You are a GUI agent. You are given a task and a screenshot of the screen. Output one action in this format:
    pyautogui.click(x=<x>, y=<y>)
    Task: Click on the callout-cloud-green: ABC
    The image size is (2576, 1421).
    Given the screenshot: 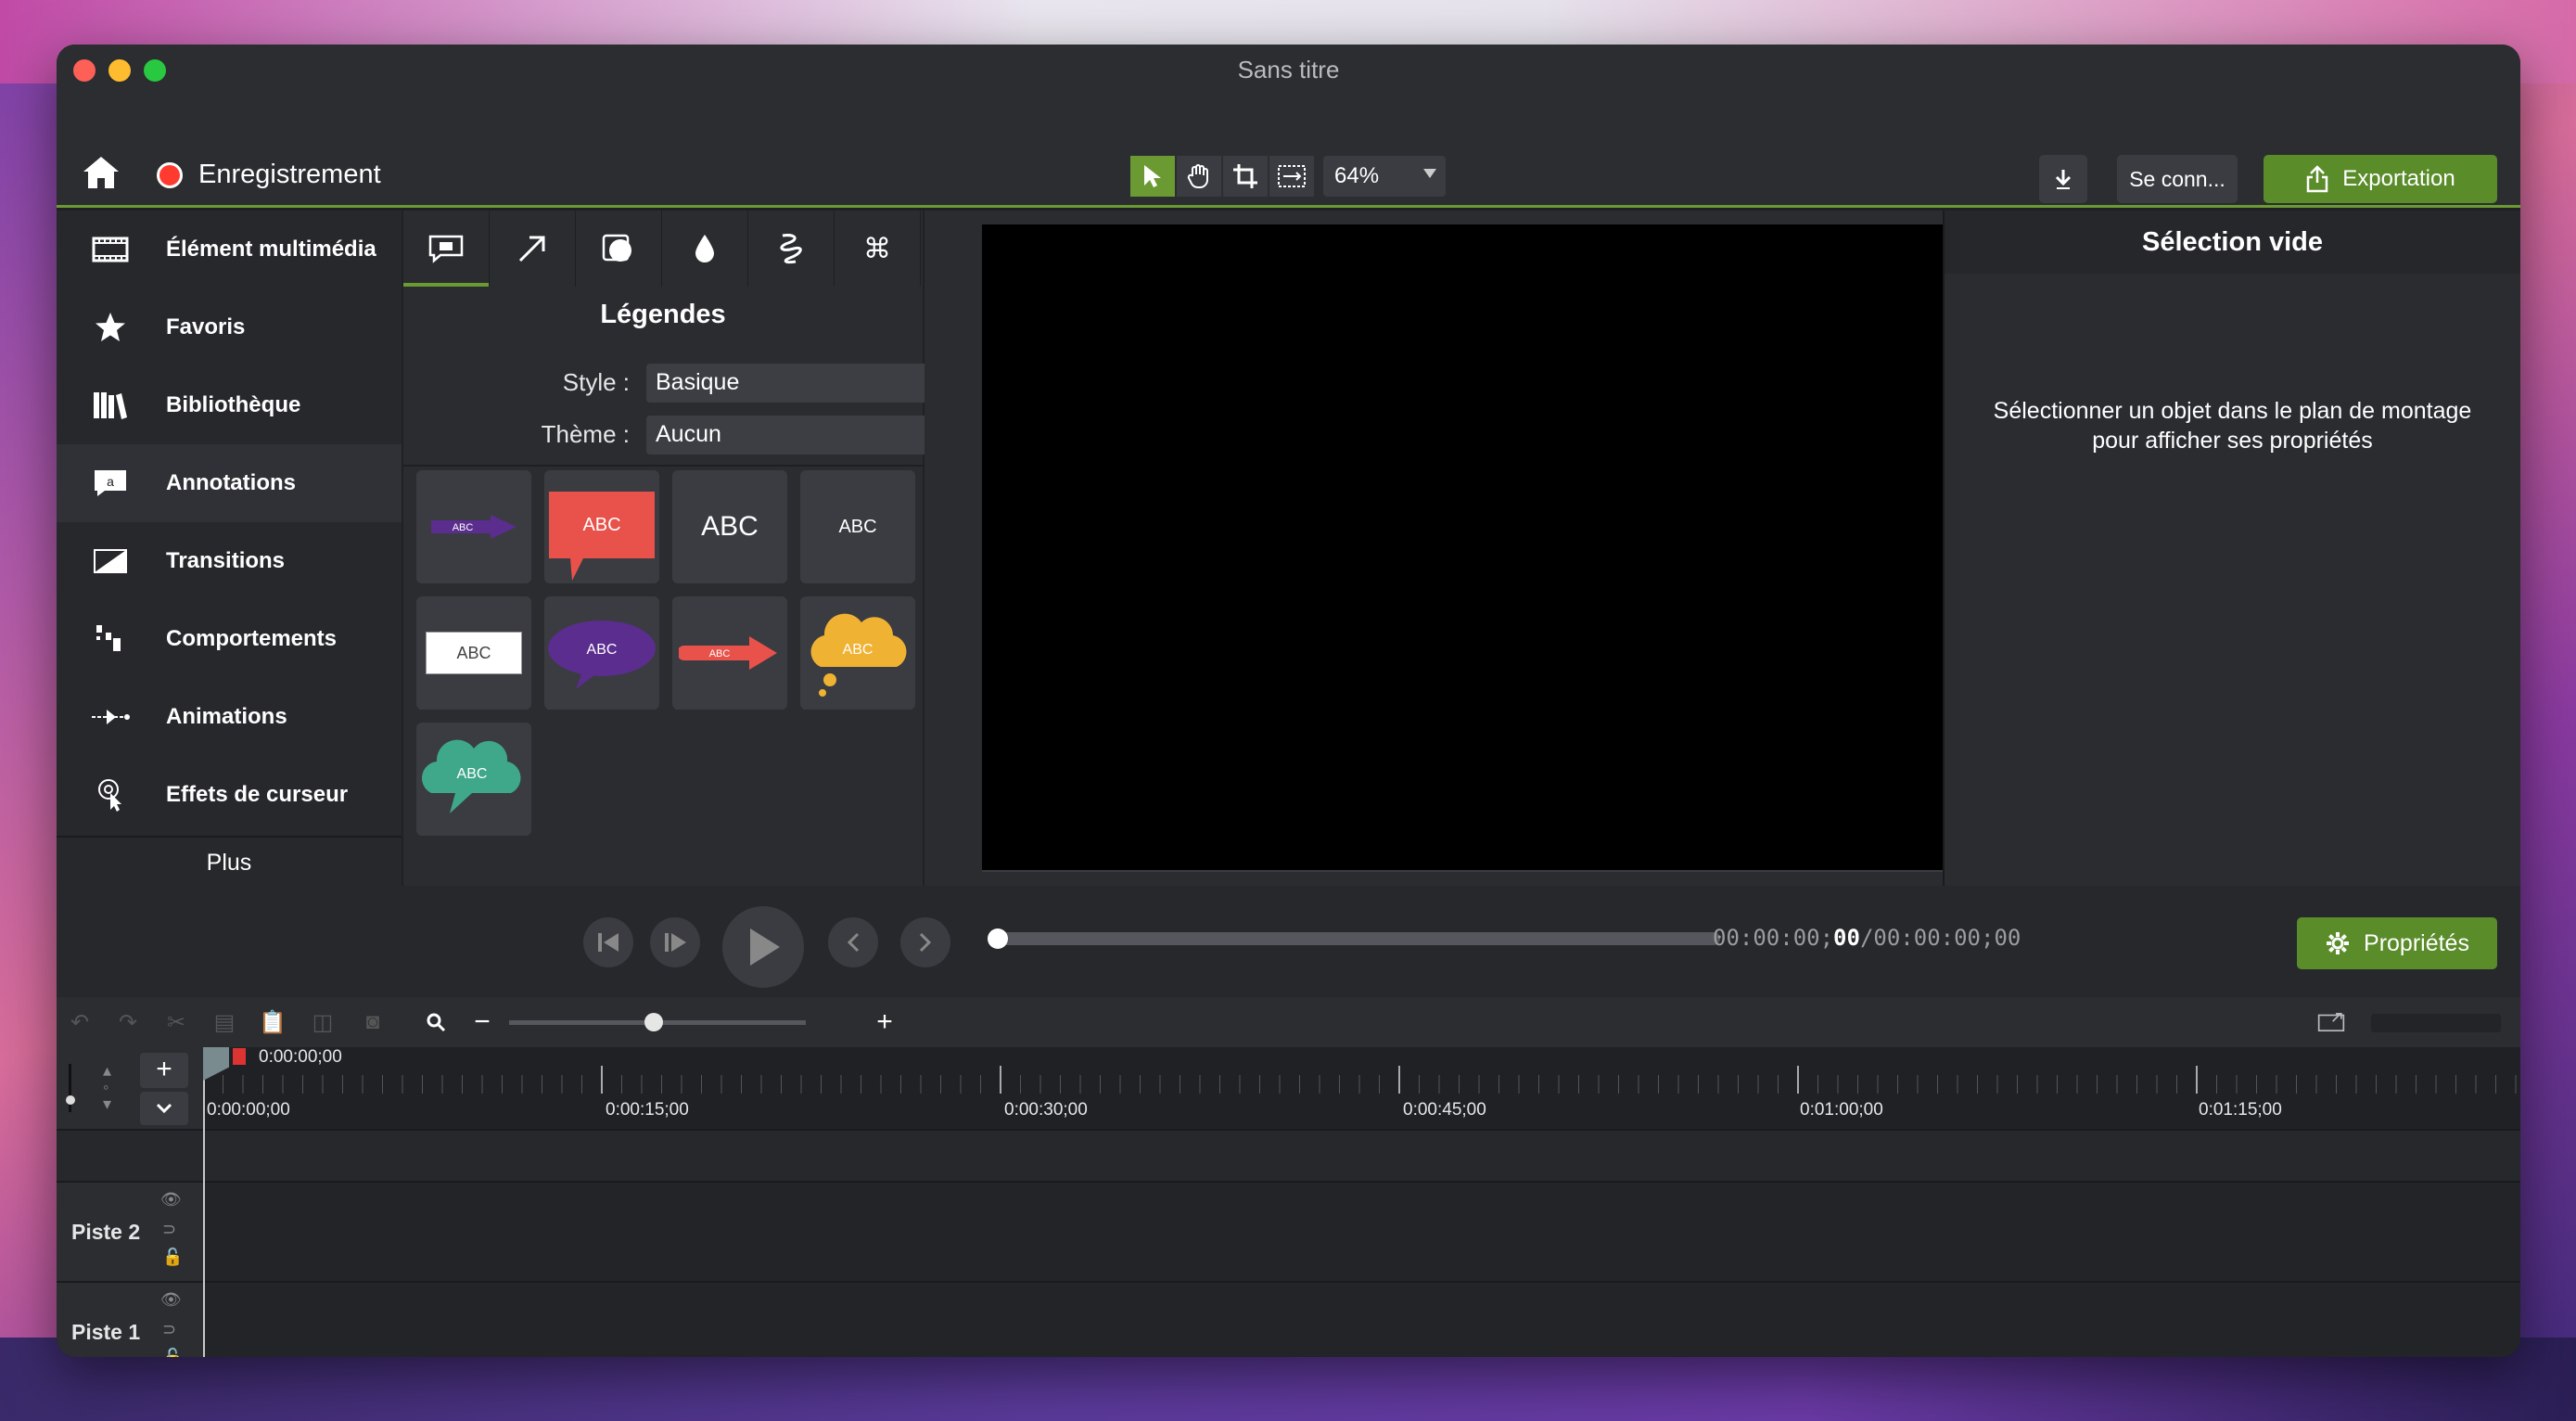 What is the action you would take?
    pyautogui.click(x=473, y=780)
    